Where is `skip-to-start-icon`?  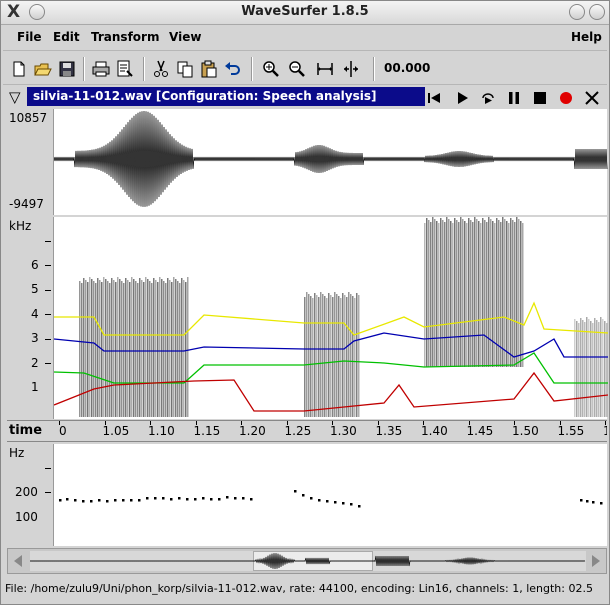 skip-to-start-icon is located at coordinates (434, 98).